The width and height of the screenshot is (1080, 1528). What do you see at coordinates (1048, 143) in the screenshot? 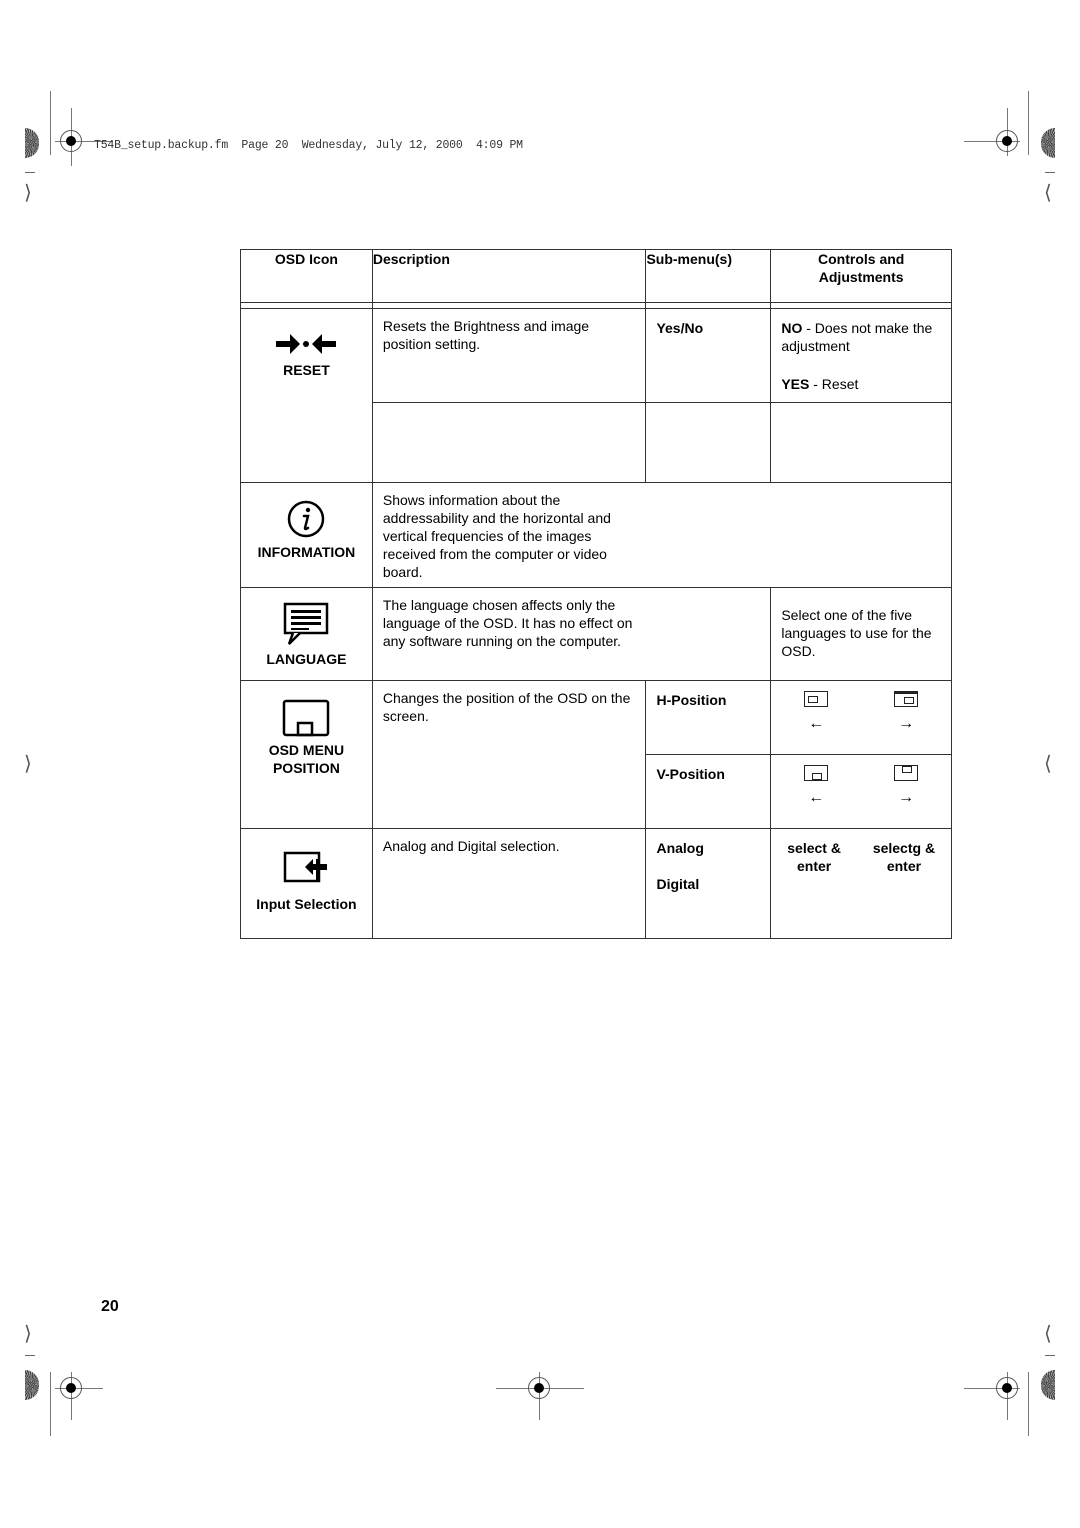
I see `registration-disc-top-right` at bounding box center [1048, 143].